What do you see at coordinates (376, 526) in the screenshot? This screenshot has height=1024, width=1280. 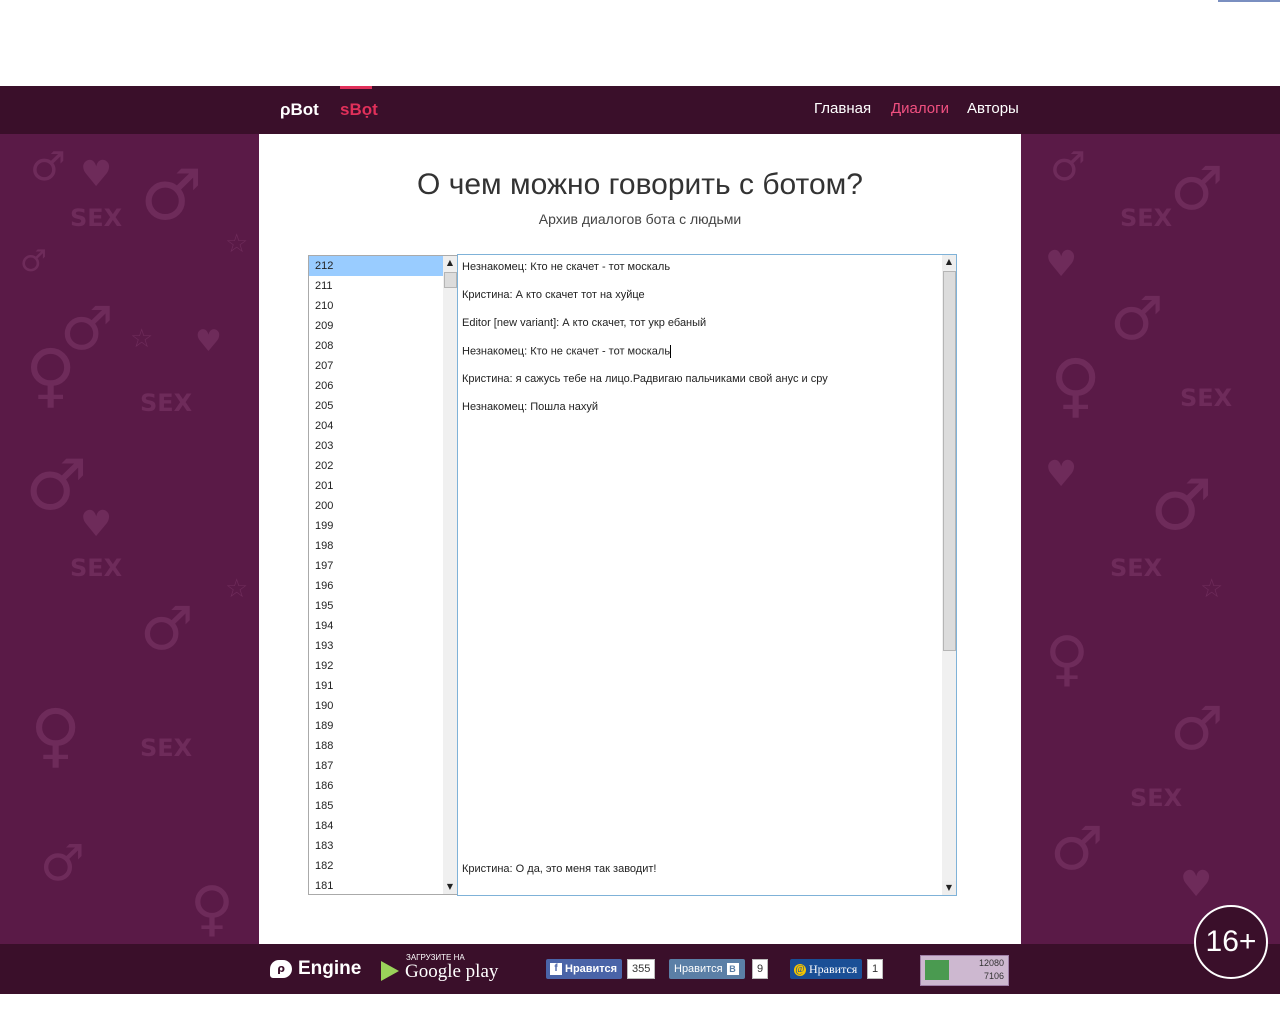 I see `dialog-list-item: 199` at bounding box center [376, 526].